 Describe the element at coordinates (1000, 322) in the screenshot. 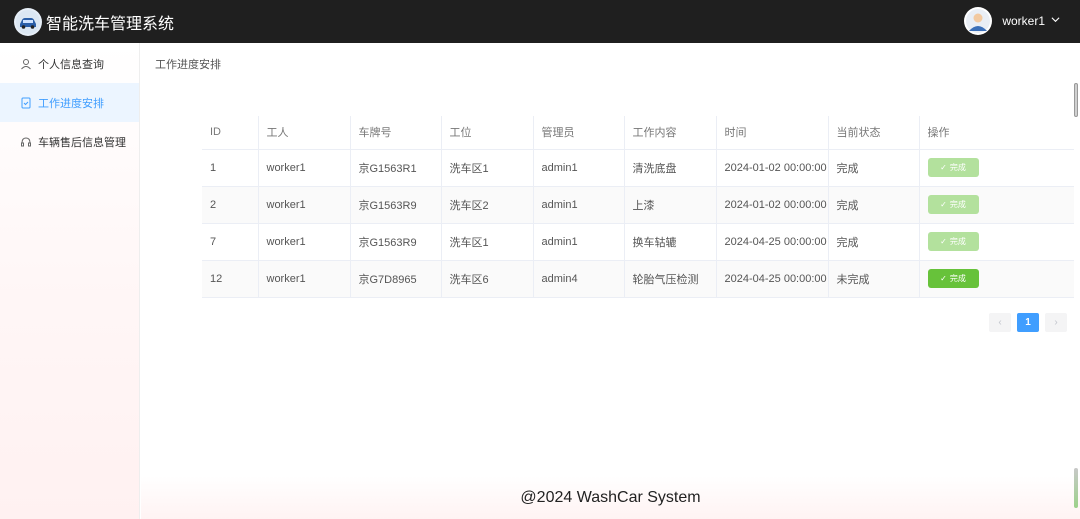

I see `prev-page-button: ‹` at that location.